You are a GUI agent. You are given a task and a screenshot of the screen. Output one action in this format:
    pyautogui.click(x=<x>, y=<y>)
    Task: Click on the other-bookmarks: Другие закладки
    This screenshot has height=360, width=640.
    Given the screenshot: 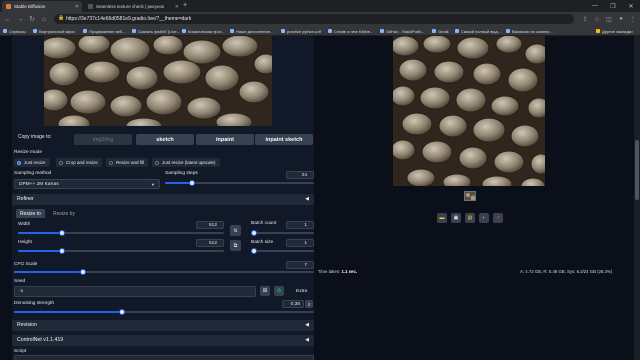 What is the action you would take?
    pyautogui.click(x=614, y=31)
    